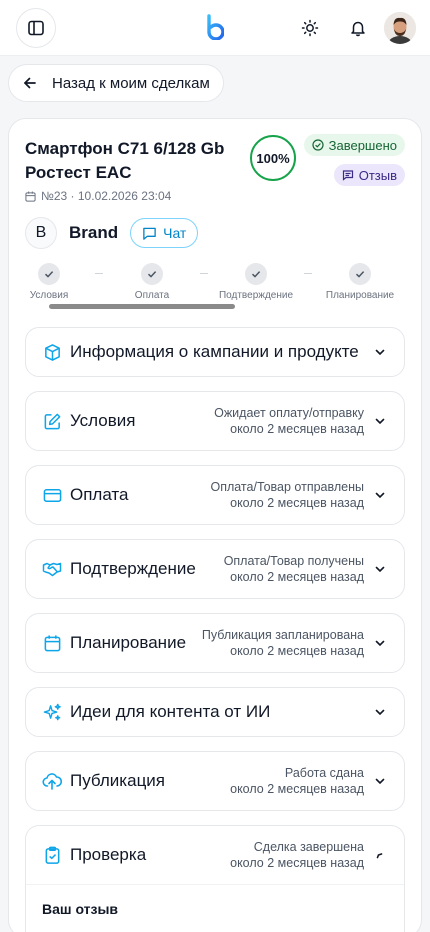 The image size is (430, 932). Describe the element at coordinates (131, 83) in the screenshot. I see `back-button-label: Назад к моим сделкам` at that location.